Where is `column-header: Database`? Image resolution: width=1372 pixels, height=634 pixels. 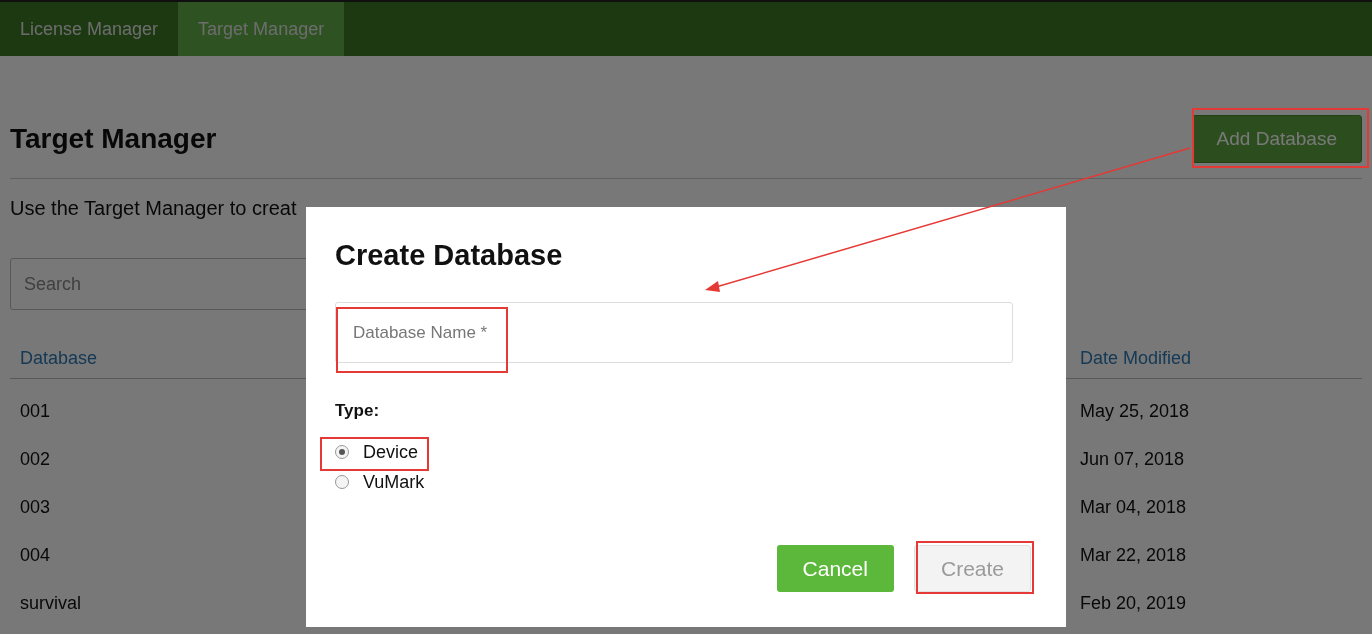
column-header: Database is located at coordinates (59, 358).